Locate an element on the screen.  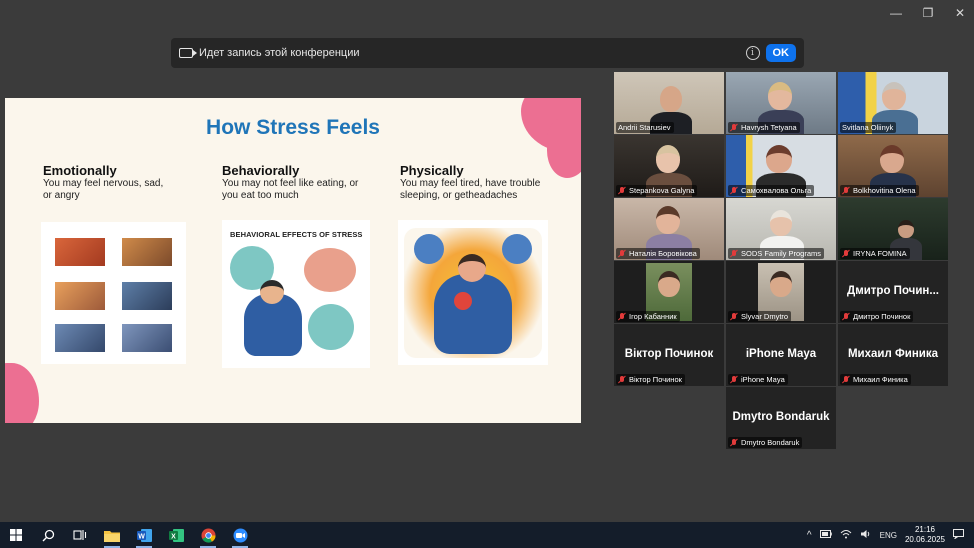
participant-tile: Bolkhovitina Olena is located at coordinates (893, 166).